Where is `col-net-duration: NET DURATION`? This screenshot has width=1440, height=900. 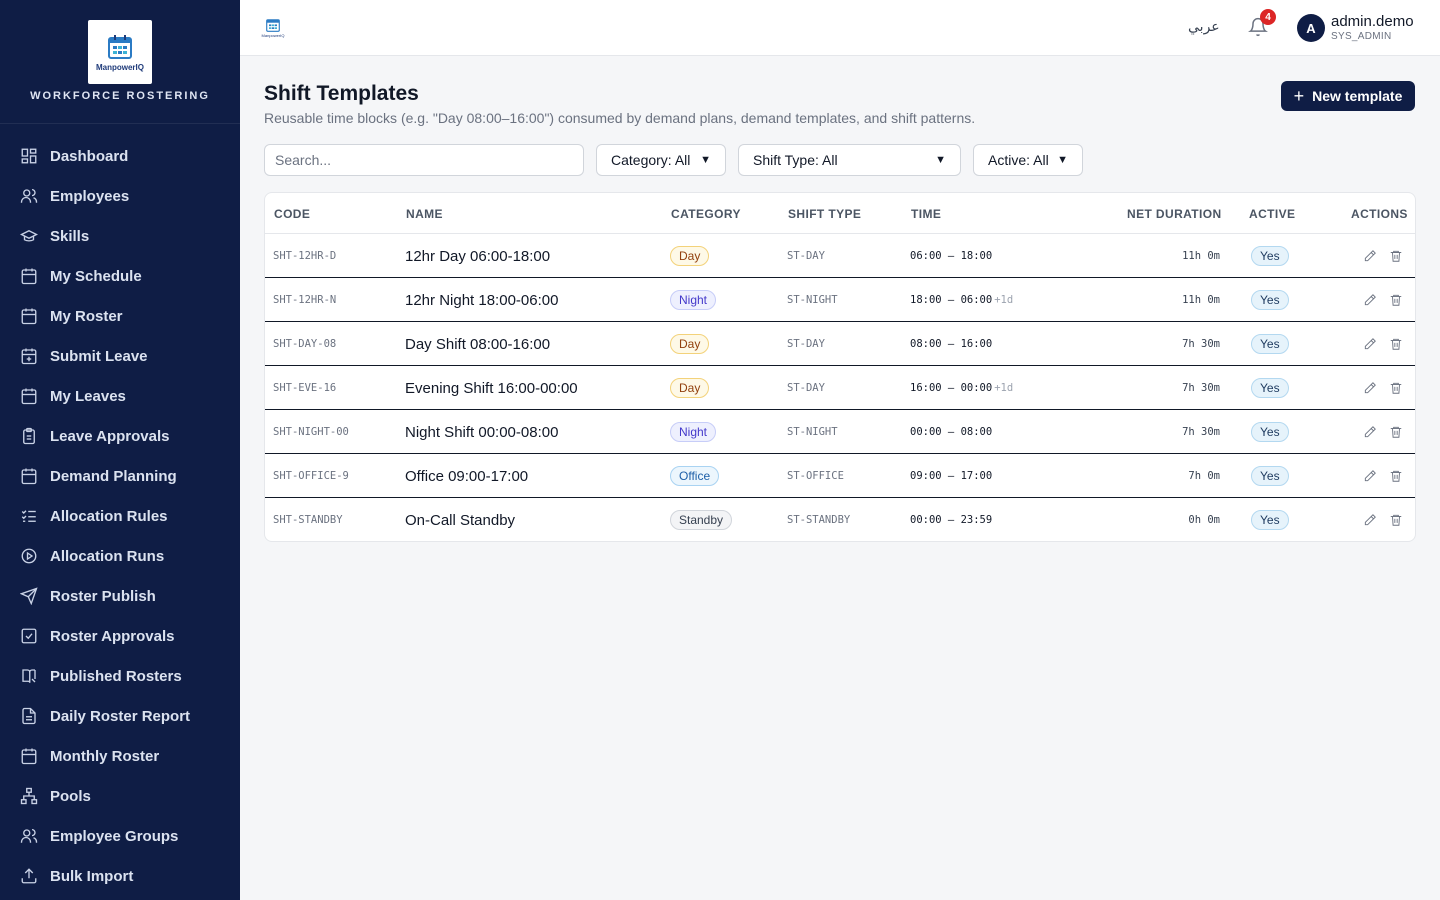
col-net-duration: NET DURATION is located at coordinates (1174, 214).